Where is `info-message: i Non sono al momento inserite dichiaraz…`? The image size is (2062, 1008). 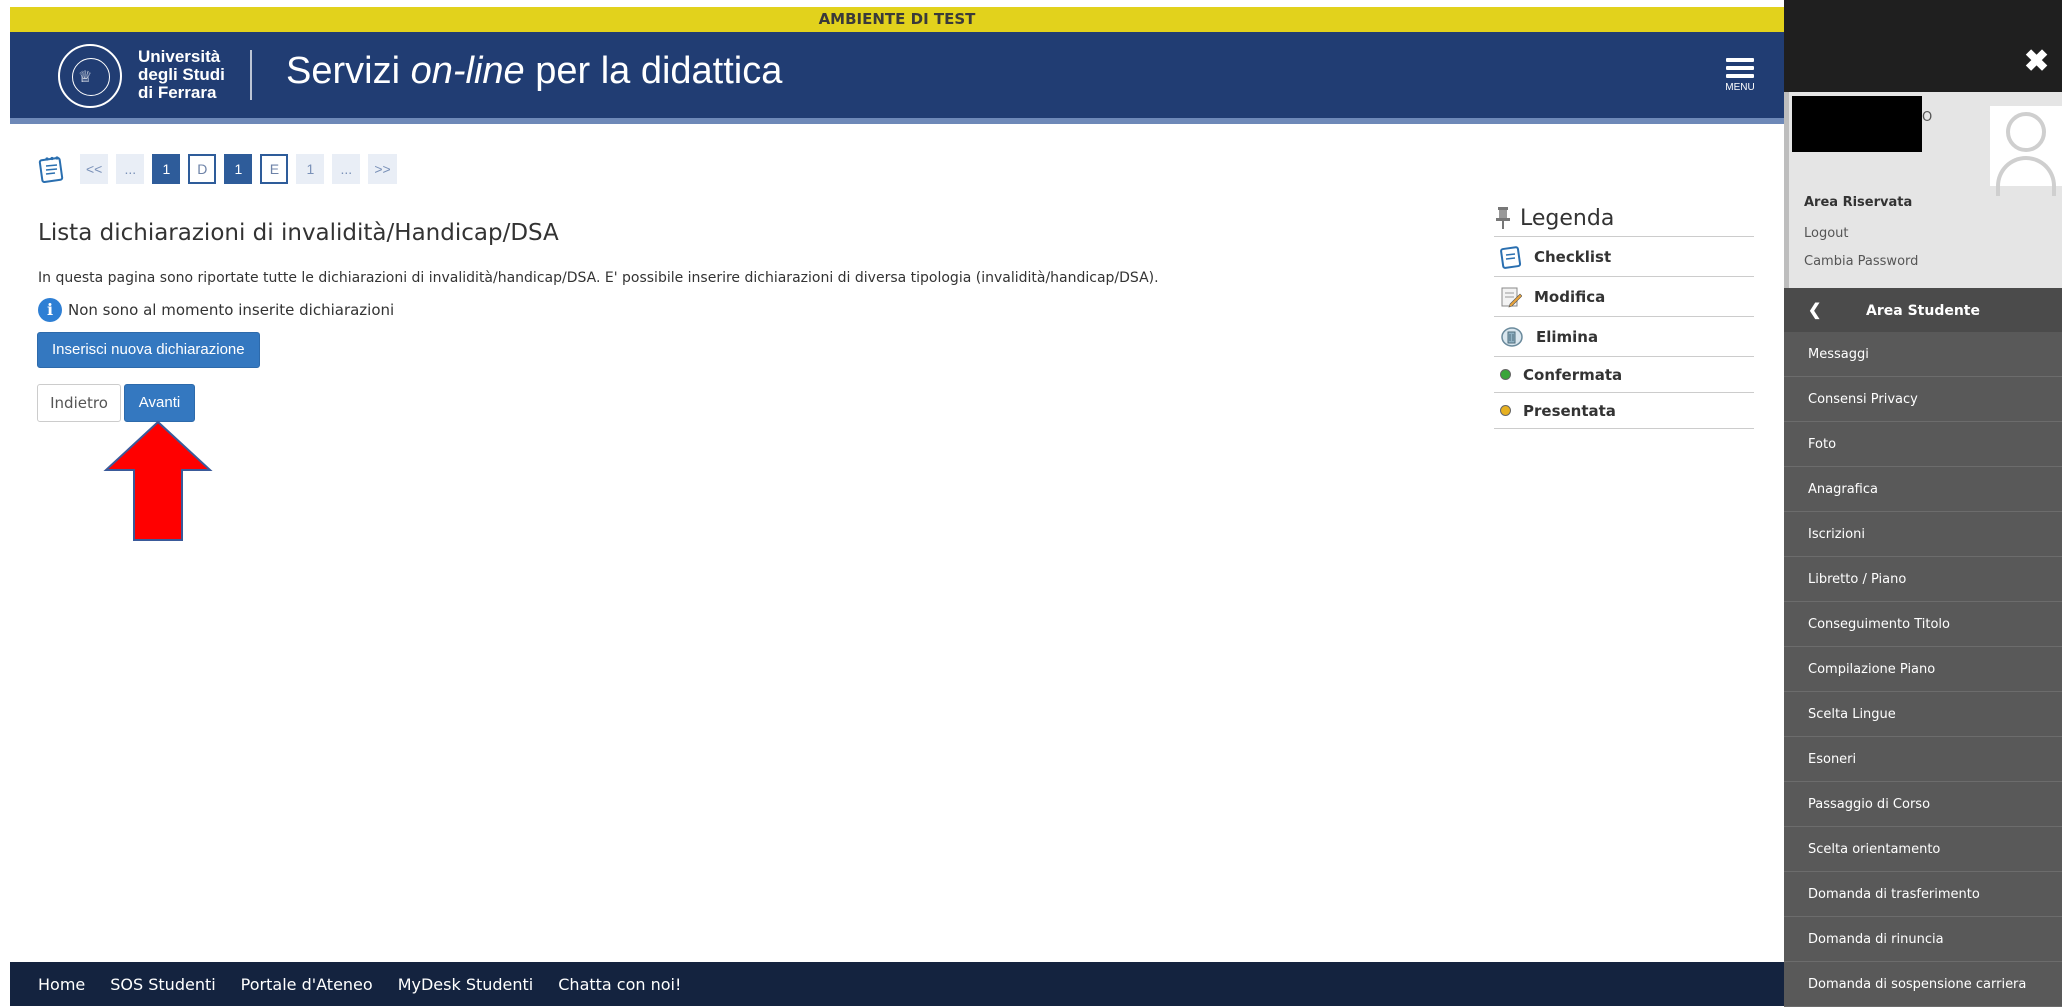 info-message: i Non sono al momento inserite dichiaraz… is located at coordinates (216, 310).